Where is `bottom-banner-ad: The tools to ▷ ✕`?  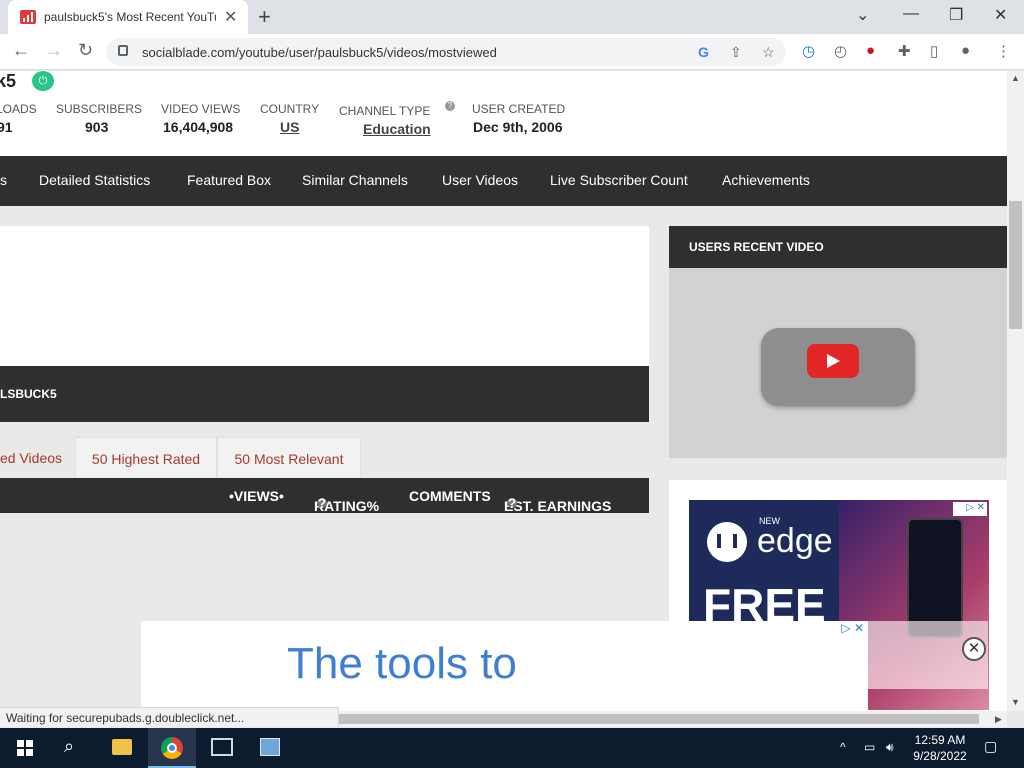 bottom-banner-ad: The tools to ▷ ✕ is located at coordinates (504, 666).